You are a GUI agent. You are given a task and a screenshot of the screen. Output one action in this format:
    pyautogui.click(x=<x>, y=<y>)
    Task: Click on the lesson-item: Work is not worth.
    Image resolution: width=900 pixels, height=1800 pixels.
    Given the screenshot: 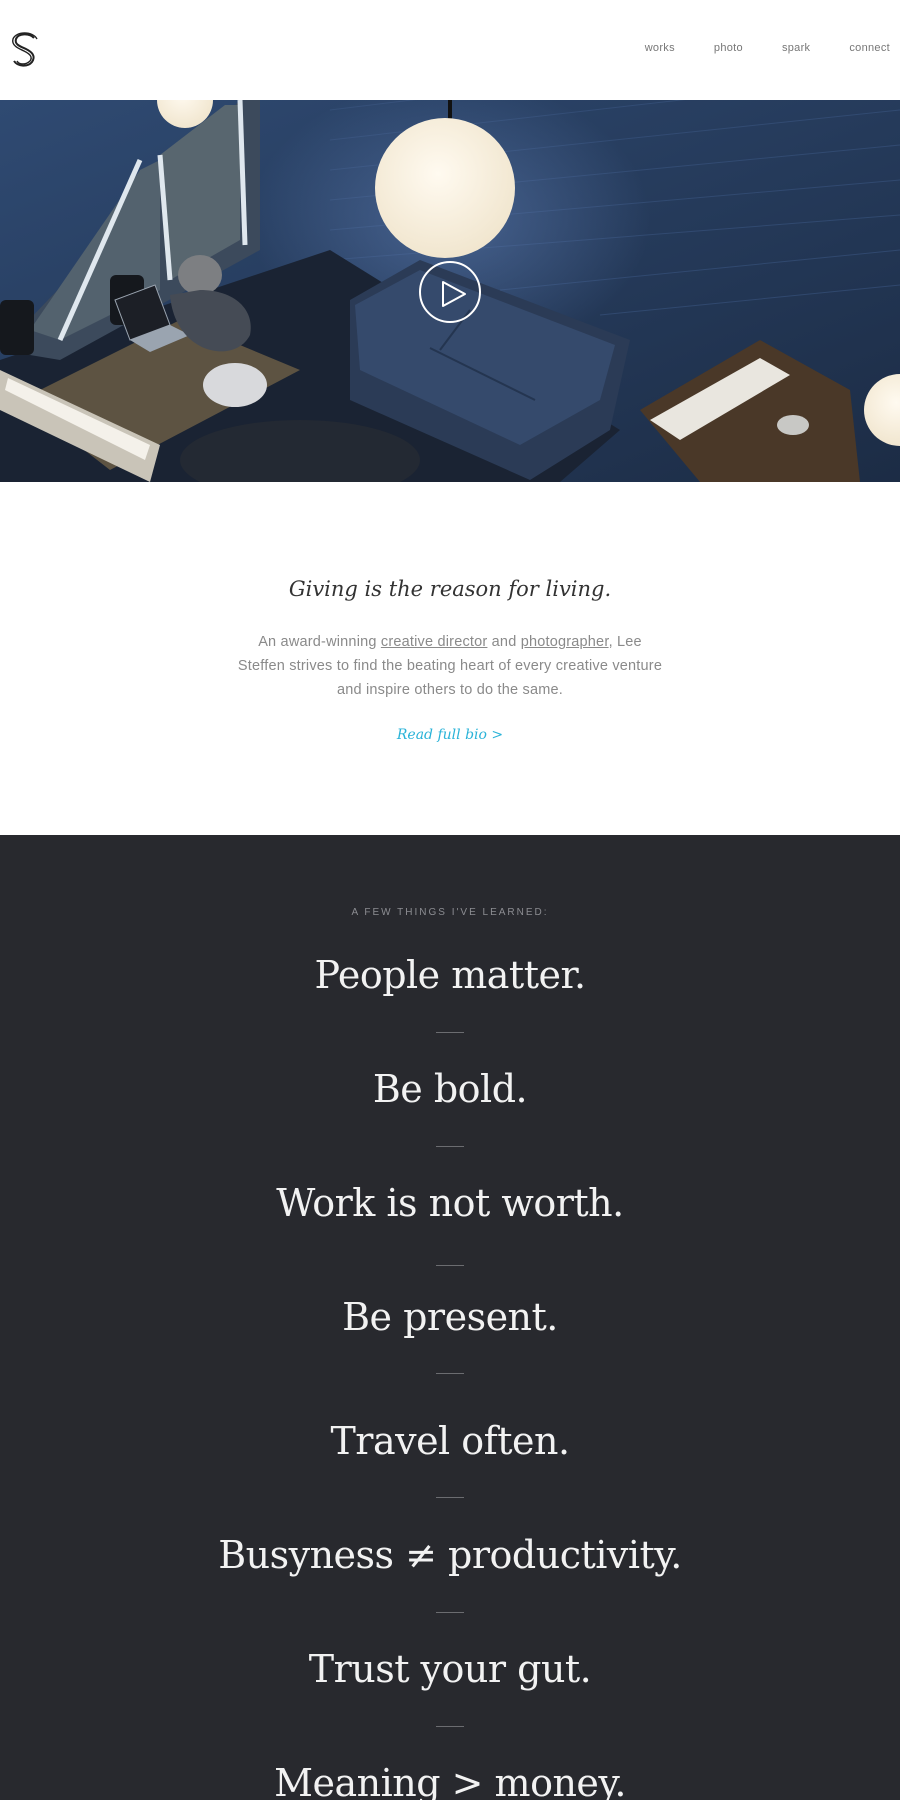 What is the action you would take?
    pyautogui.click(x=450, y=1203)
    